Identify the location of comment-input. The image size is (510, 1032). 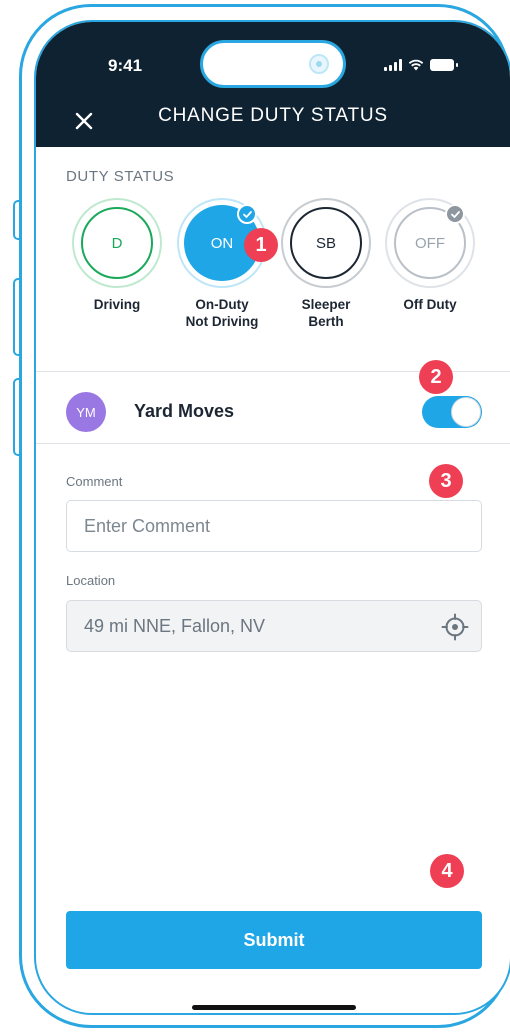
(274, 526).